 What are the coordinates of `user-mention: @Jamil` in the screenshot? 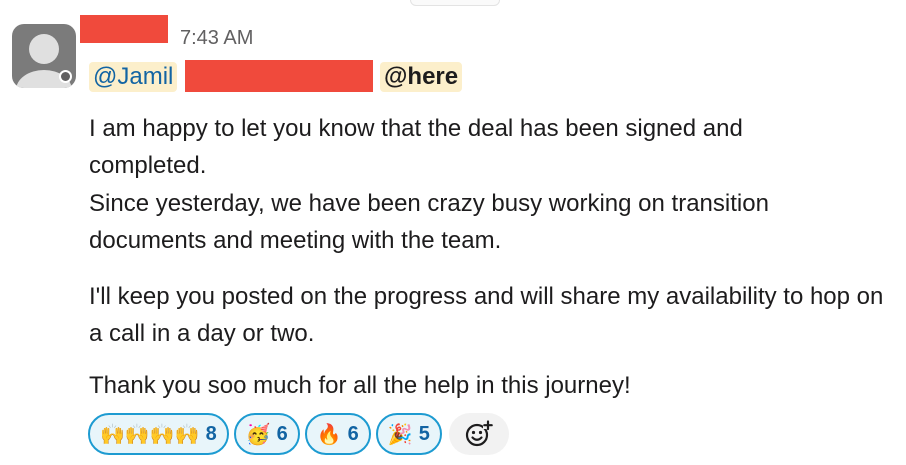 It's located at (133, 77).